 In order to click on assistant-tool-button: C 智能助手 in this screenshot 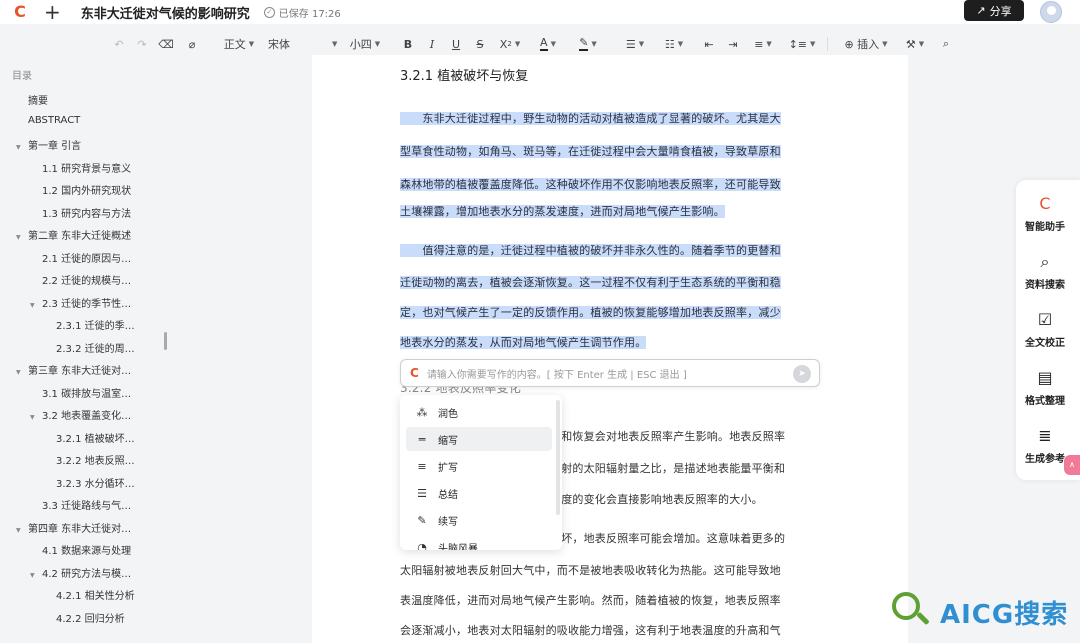, I will do `click(1045, 213)`.